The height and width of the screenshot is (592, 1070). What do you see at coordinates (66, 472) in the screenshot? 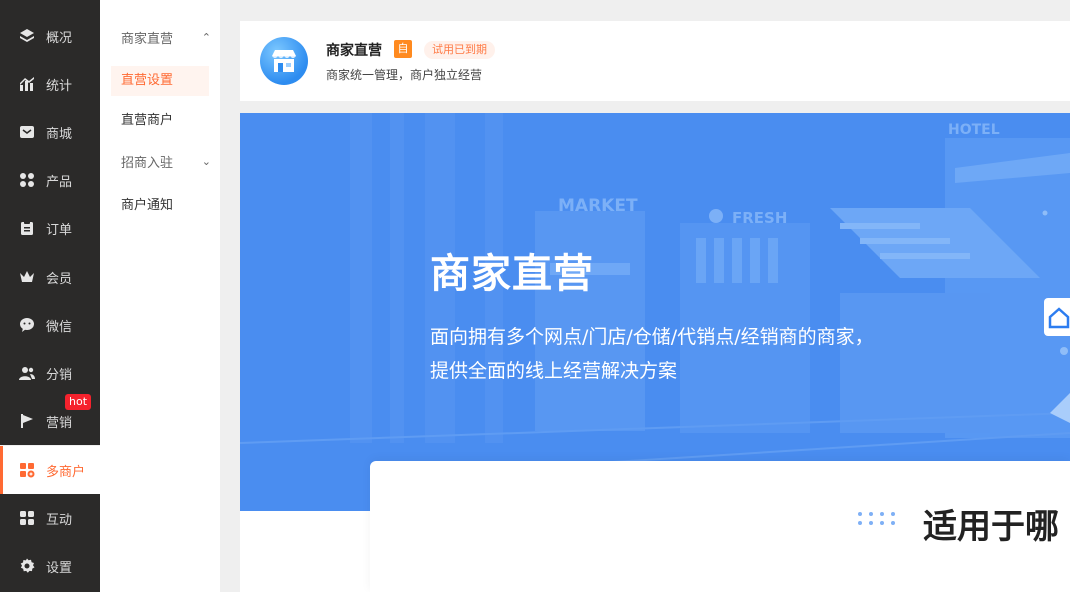
I see `nav-item-label: 多商户` at bounding box center [66, 472].